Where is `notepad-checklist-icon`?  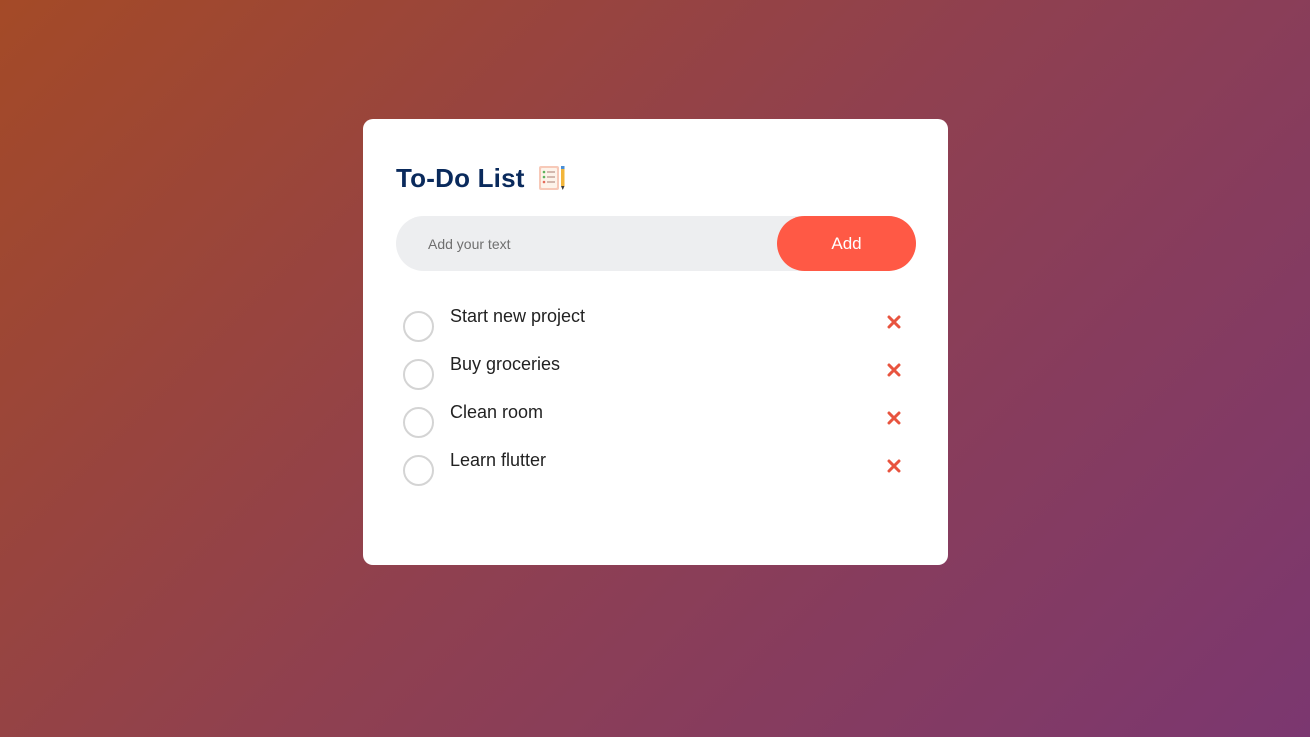 notepad-checklist-icon is located at coordinates (552, 178).